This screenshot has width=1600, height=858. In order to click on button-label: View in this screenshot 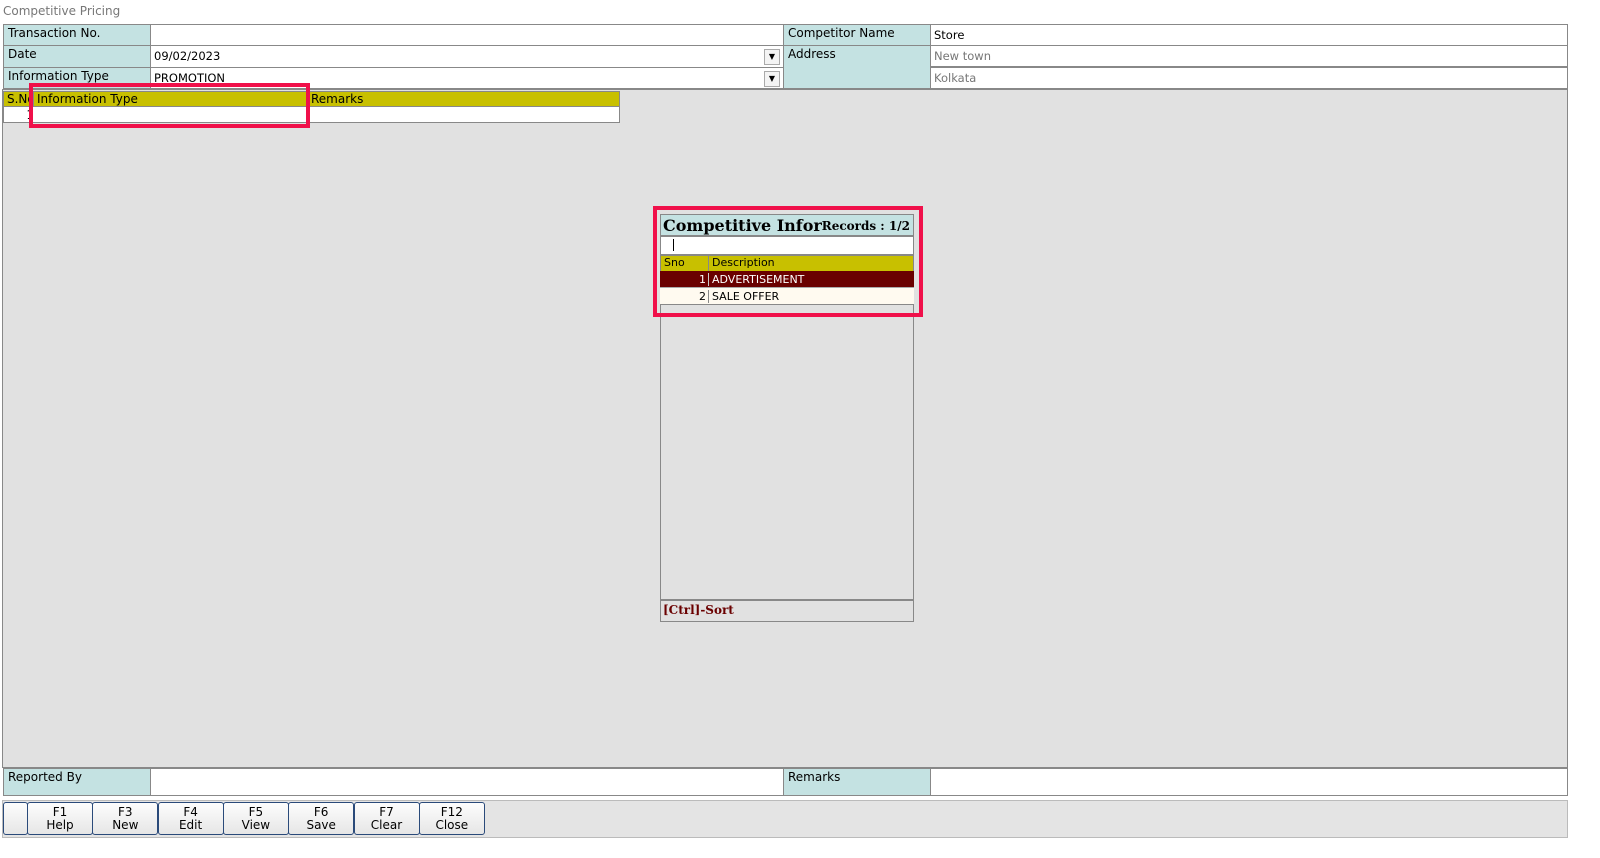, I will do `click(256, 825)`.